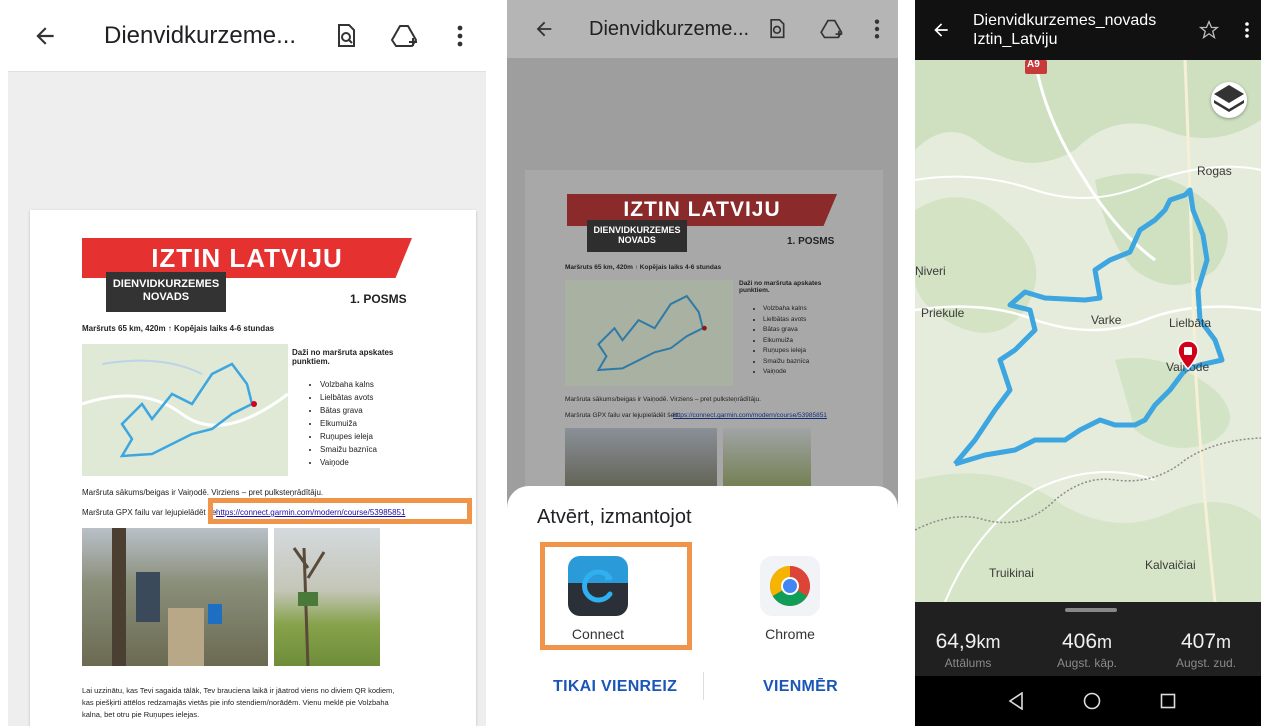 The height and width of the screenshot is (726, 1261). I want to click on stat-label: Augst. kāp., so click(1087, 663).